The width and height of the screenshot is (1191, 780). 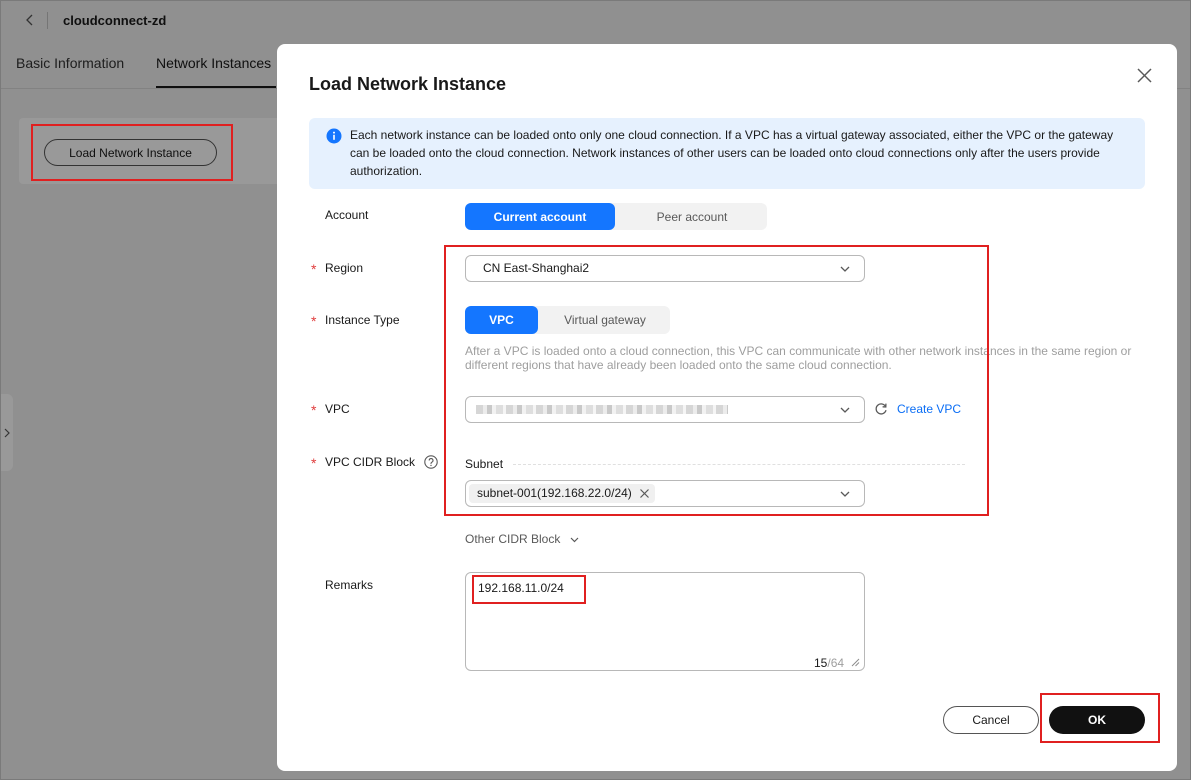 What do you see at coordinates (602, 409) in the screenshot?
I see `vpc-value-redacted` at bounding box center [602, 409].